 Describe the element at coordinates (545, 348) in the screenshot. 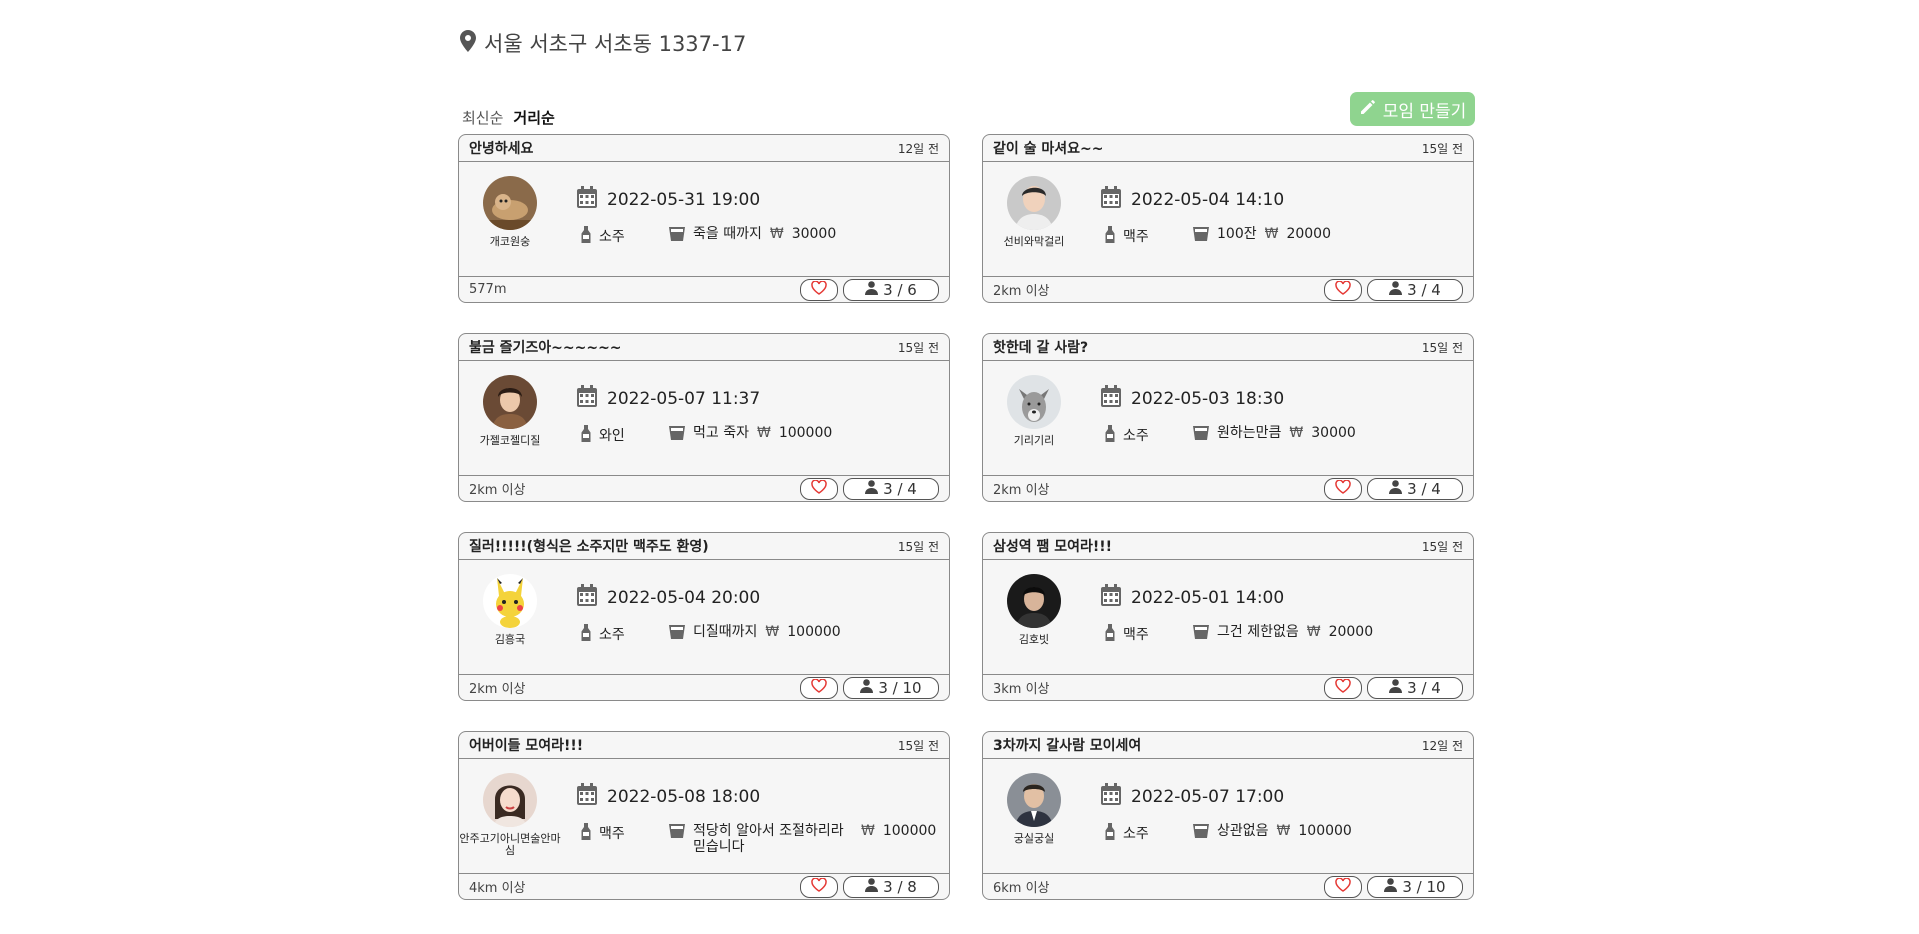

I see `card-title: 불금 즐기즈아~~~~~~` at that location.